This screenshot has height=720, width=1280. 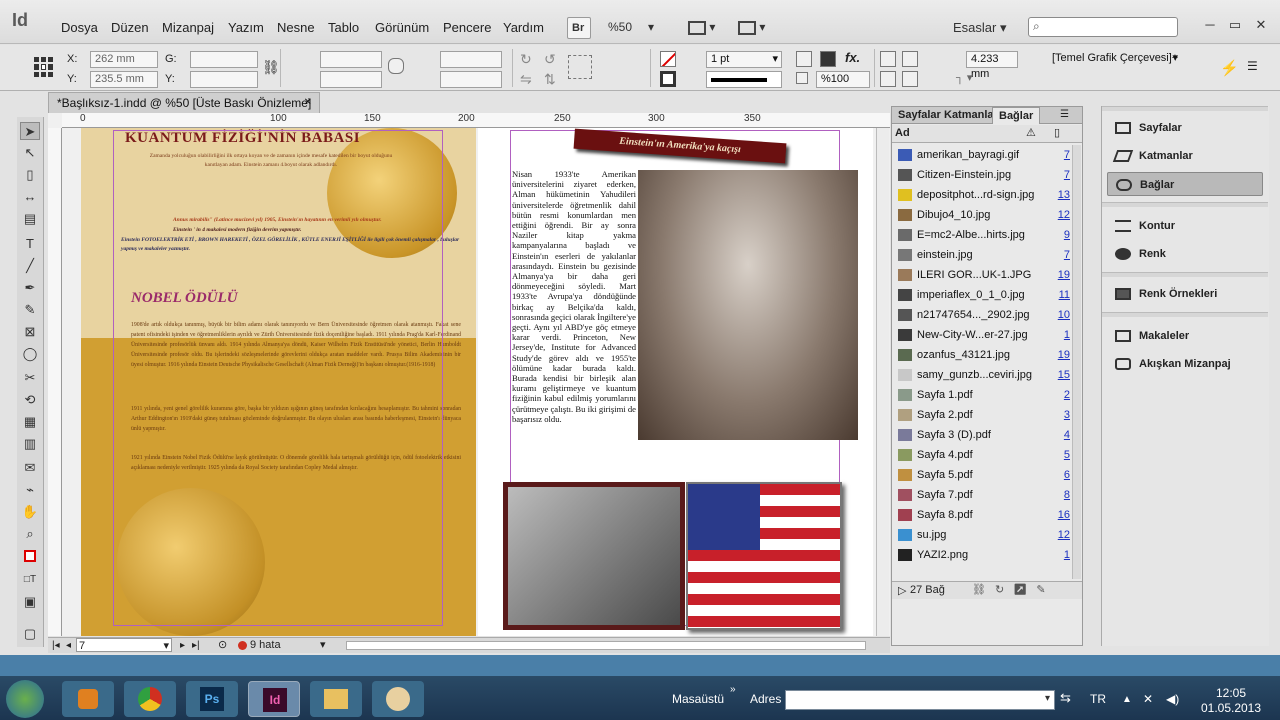 What do you see at coordinates (764, 556) in the screenshot?
I see `american-flag-image` at bounding box center [764, 556].